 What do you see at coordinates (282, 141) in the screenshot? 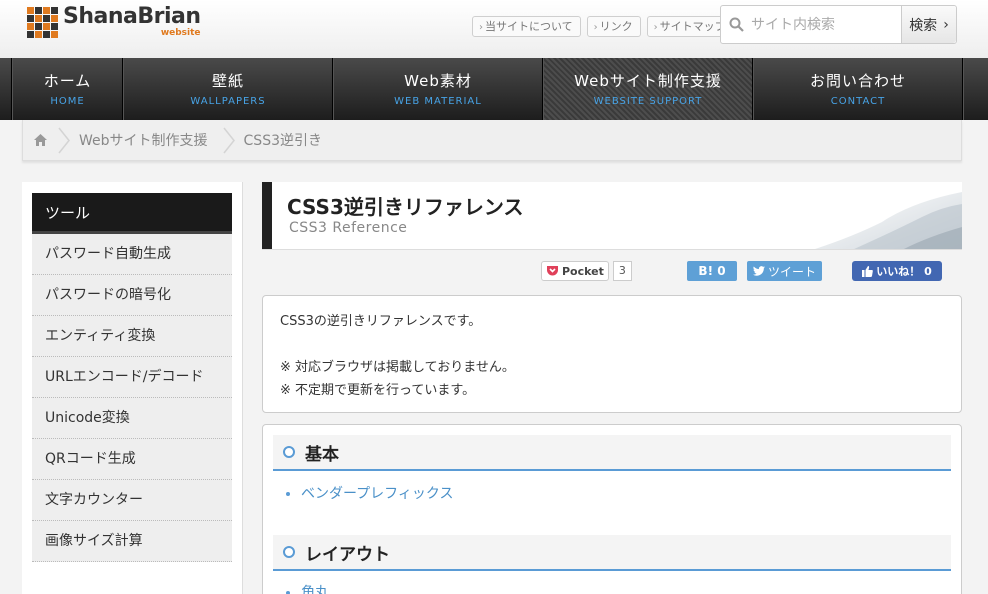
I see `breadcrumb-current: CSS3逆引き` at bounding box center [282, 141].